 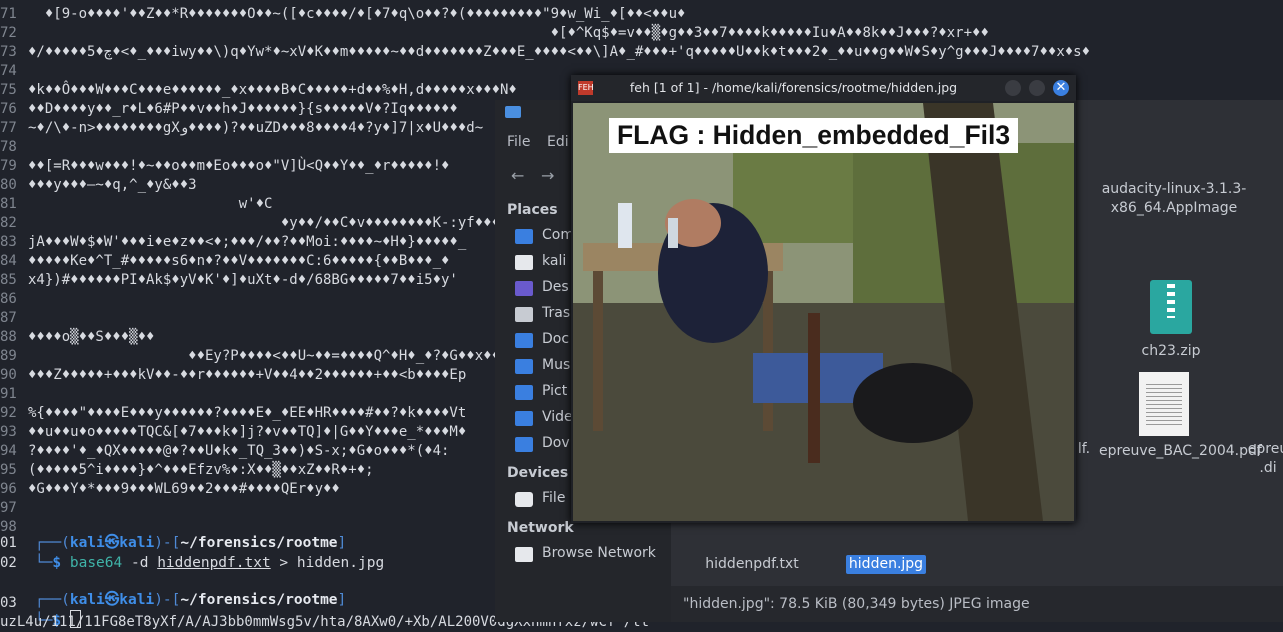 What do you see at coordinates (98, 185) in the screenshot?
I see `terminal-output-line: 80 ♦♦♦y♦♦♦—~♦q,^_♦y&♦♦3` at bounding box center [98, 185].